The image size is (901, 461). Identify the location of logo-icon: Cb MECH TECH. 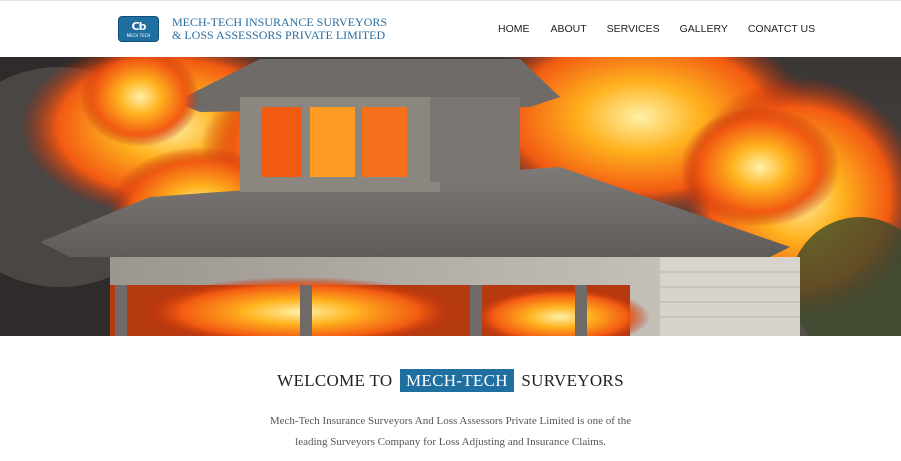
(138, 29).